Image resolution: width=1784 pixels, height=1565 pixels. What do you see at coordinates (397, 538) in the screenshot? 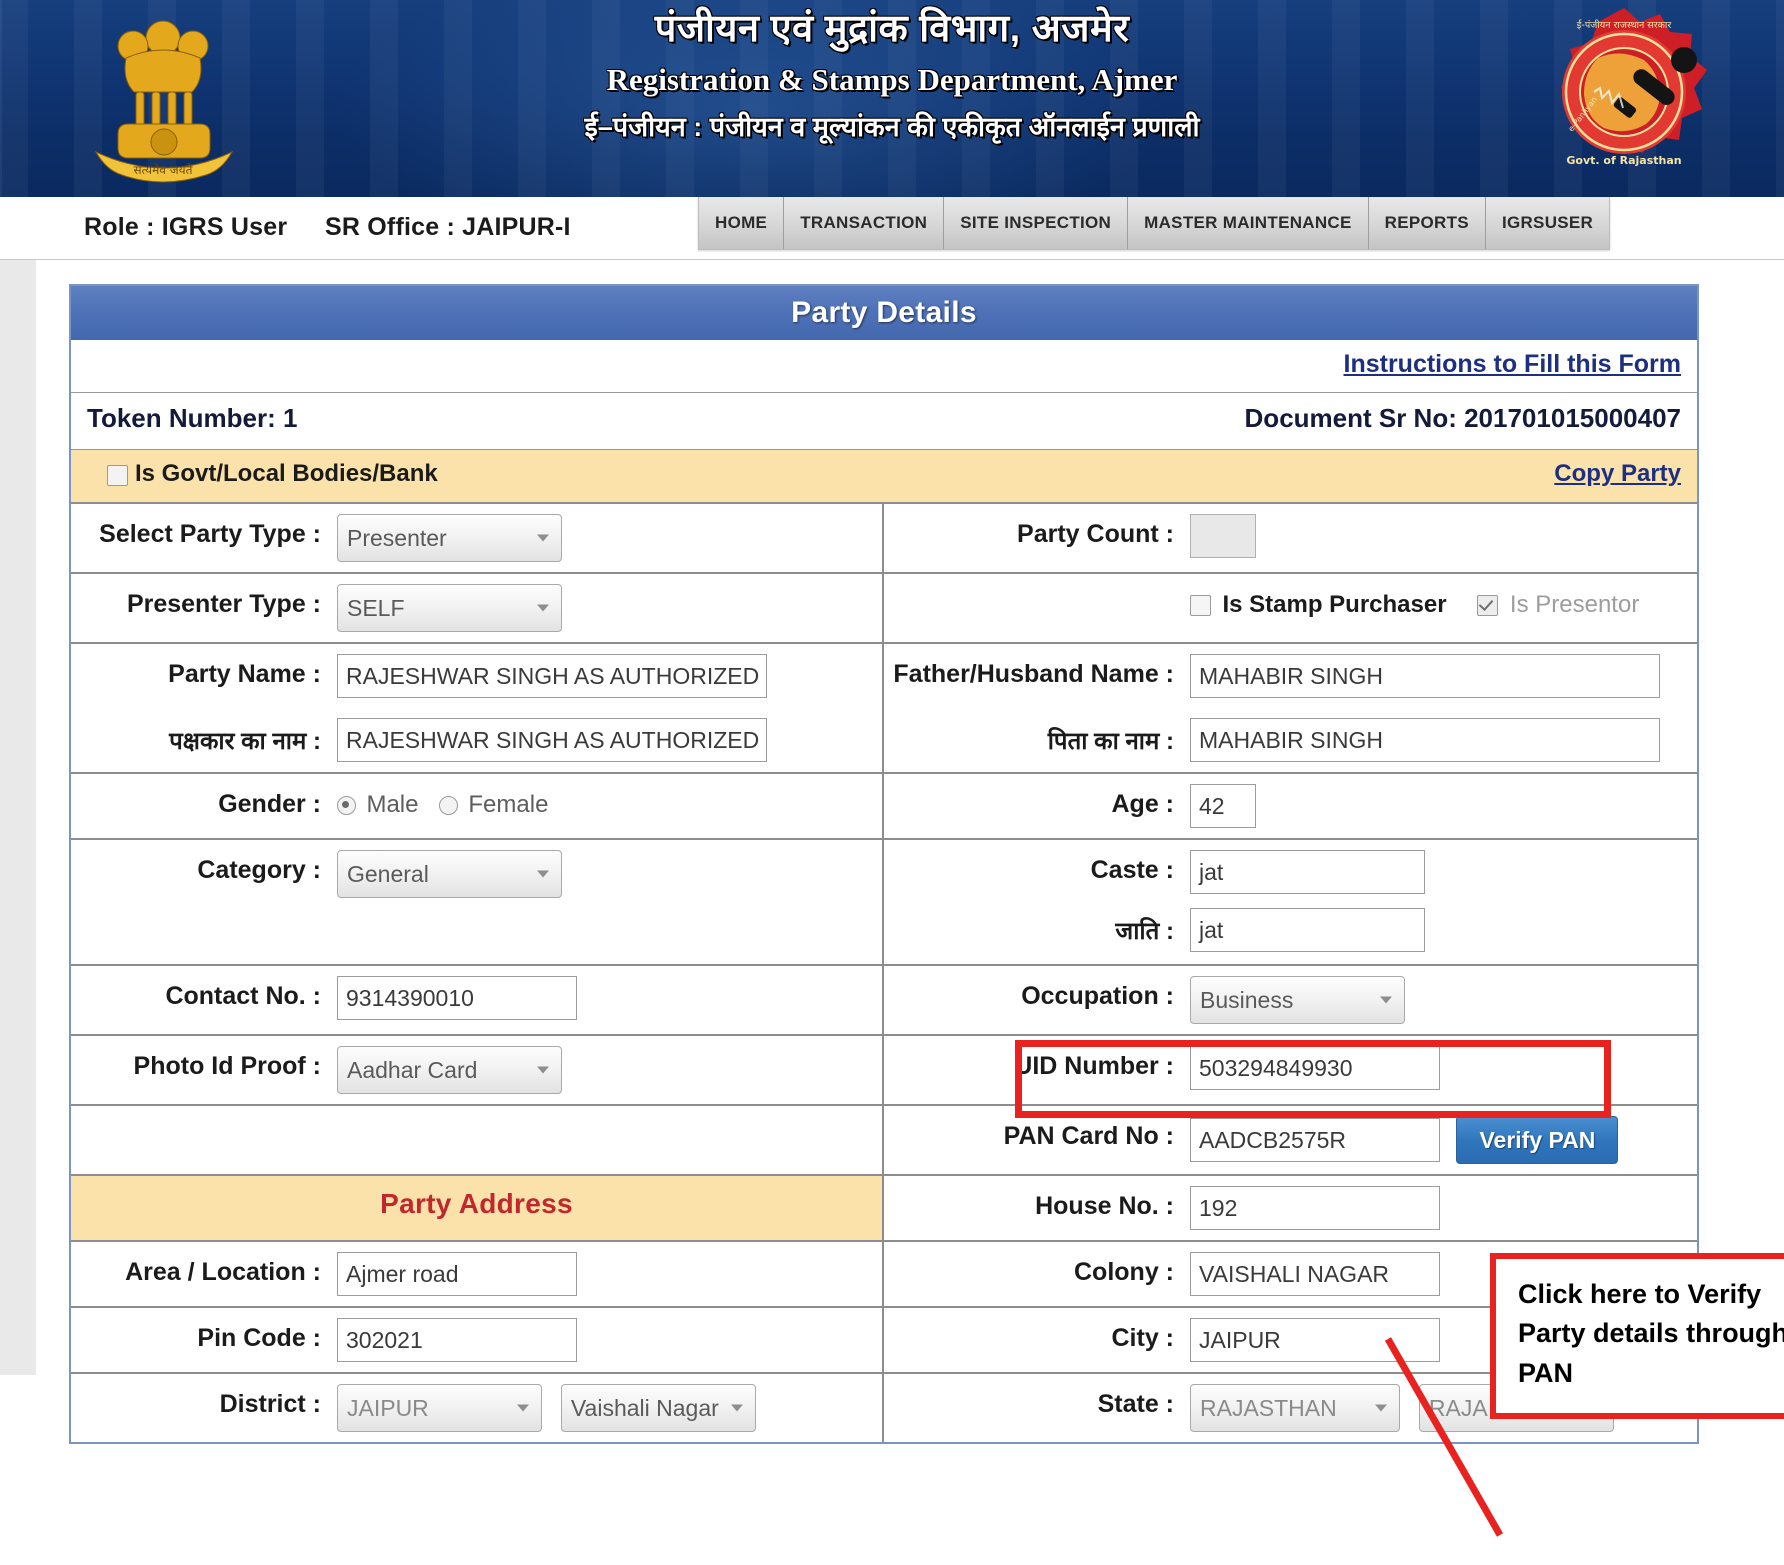
I see `select-party-type-value: Presenter` at bounding box center [397, 538].